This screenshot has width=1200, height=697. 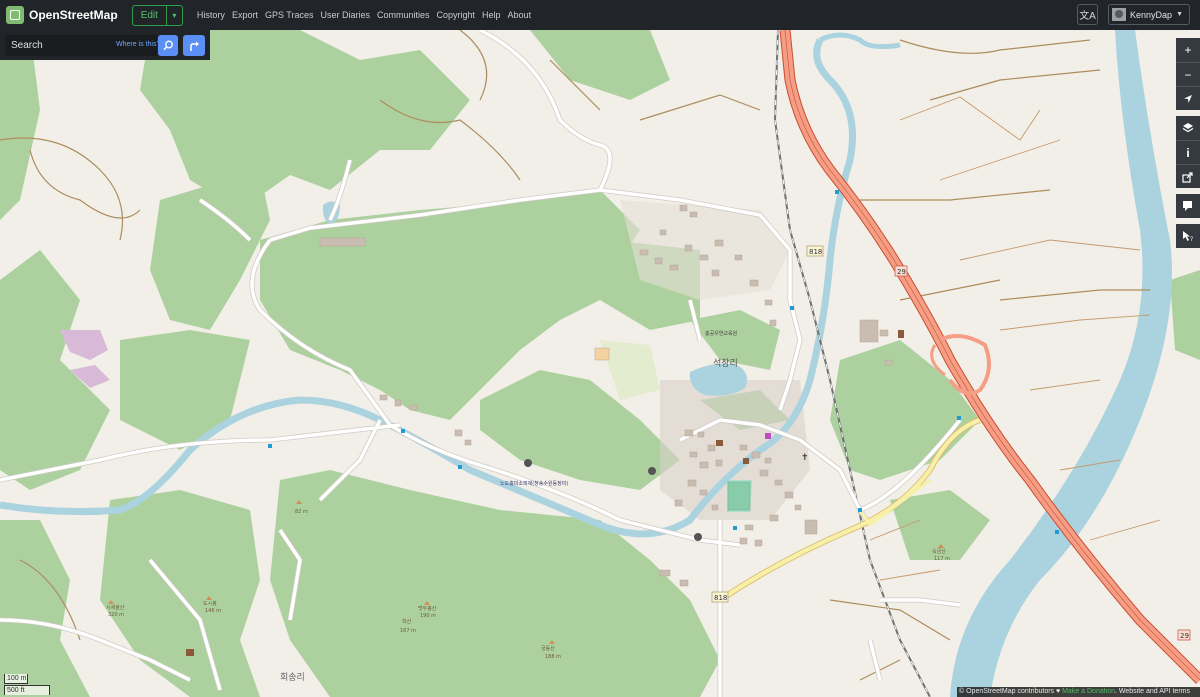 What do you see at coordinates (456, 15) in the screenshot?
I see `nav-link-copyright: Copyright` at bounding box center [456, 15].